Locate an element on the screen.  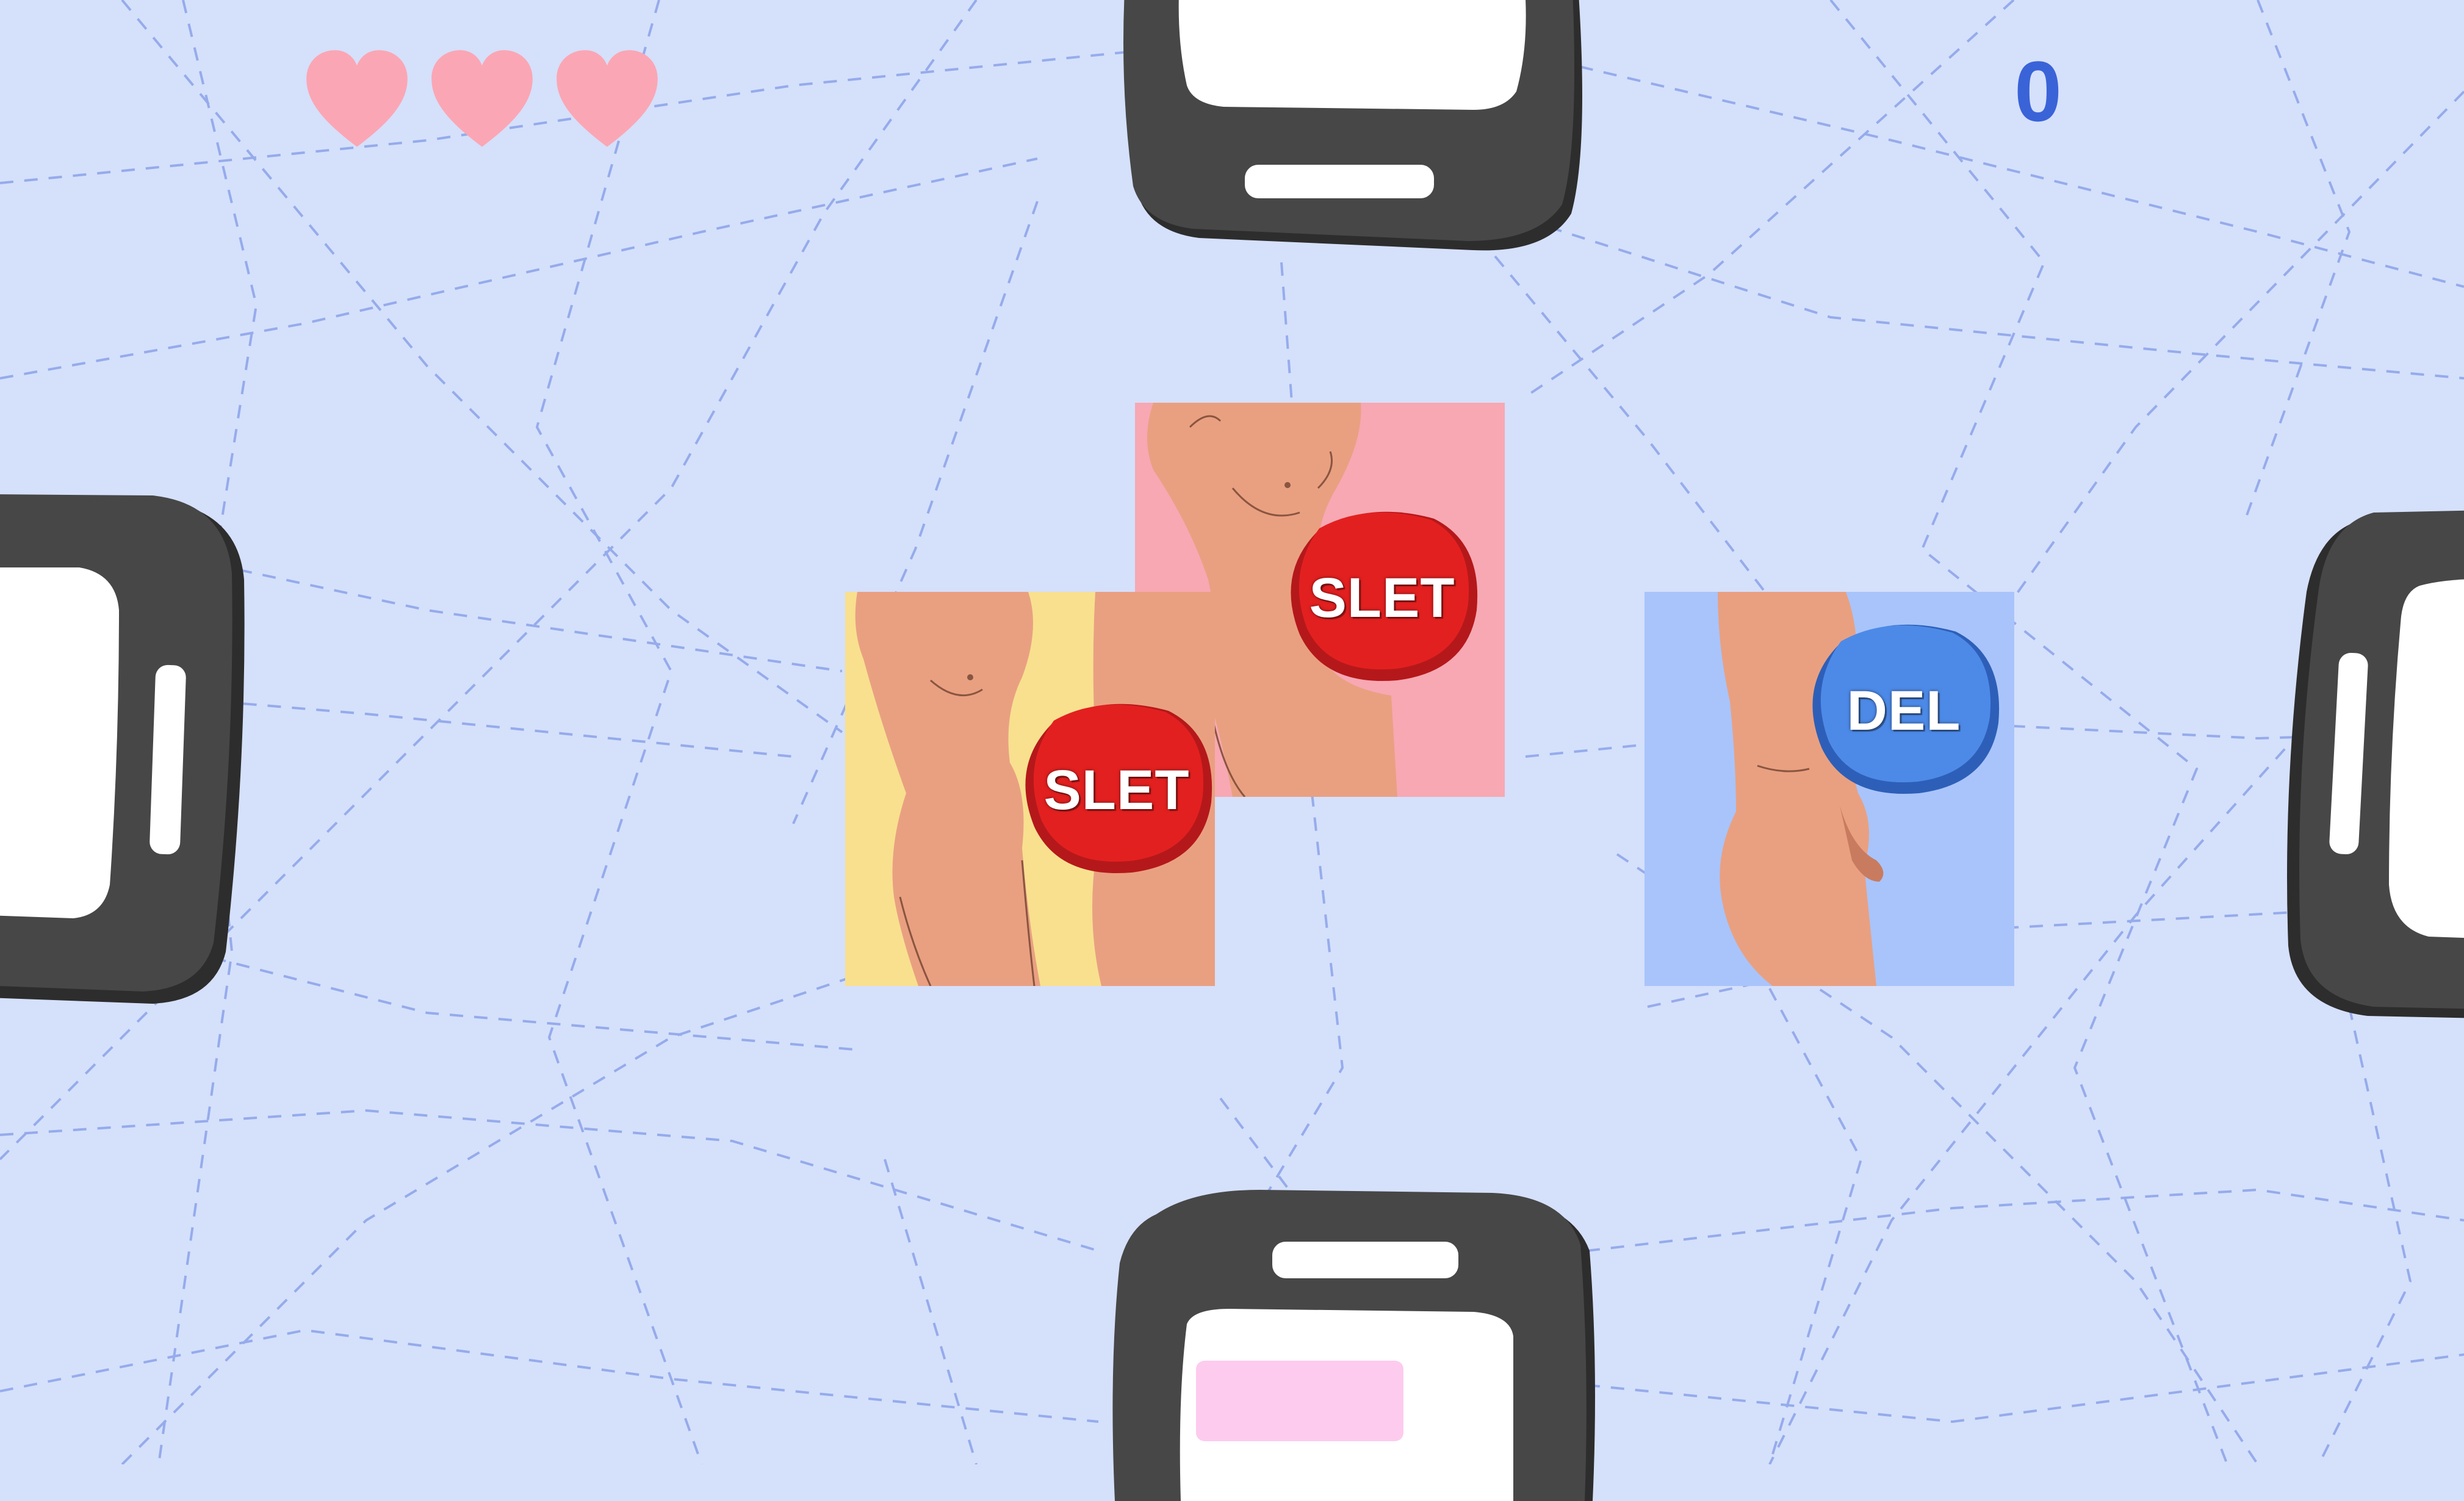
image-card-blue: DEL is located at coordinates (1829, 789).